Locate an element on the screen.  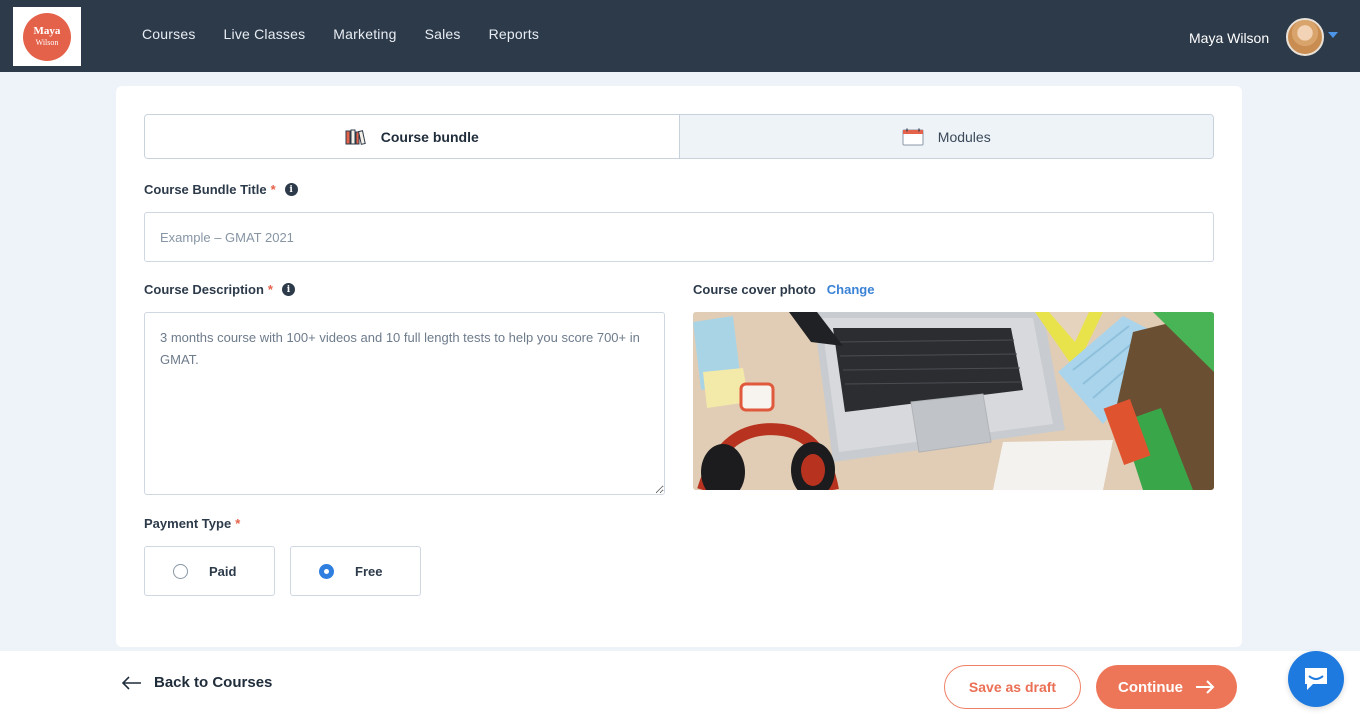
payment-option-paid: Paid is located at coordinates (209, 571).